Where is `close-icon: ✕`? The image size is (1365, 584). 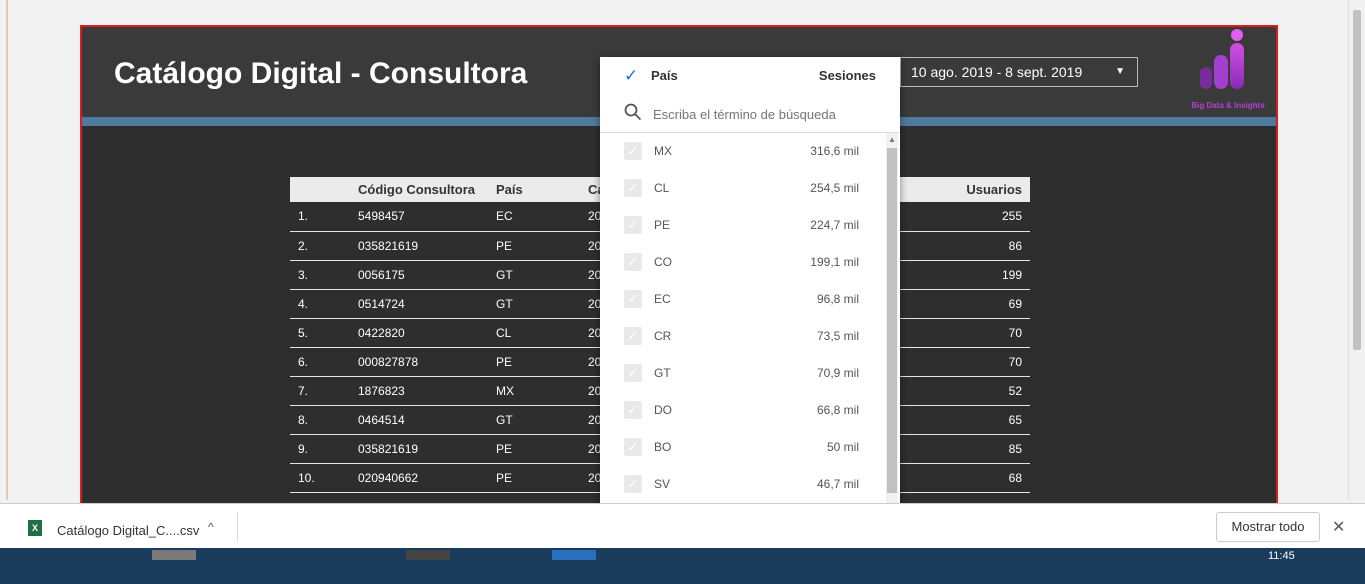
close-icon: ✕ is located at coordinates (1338, 527).